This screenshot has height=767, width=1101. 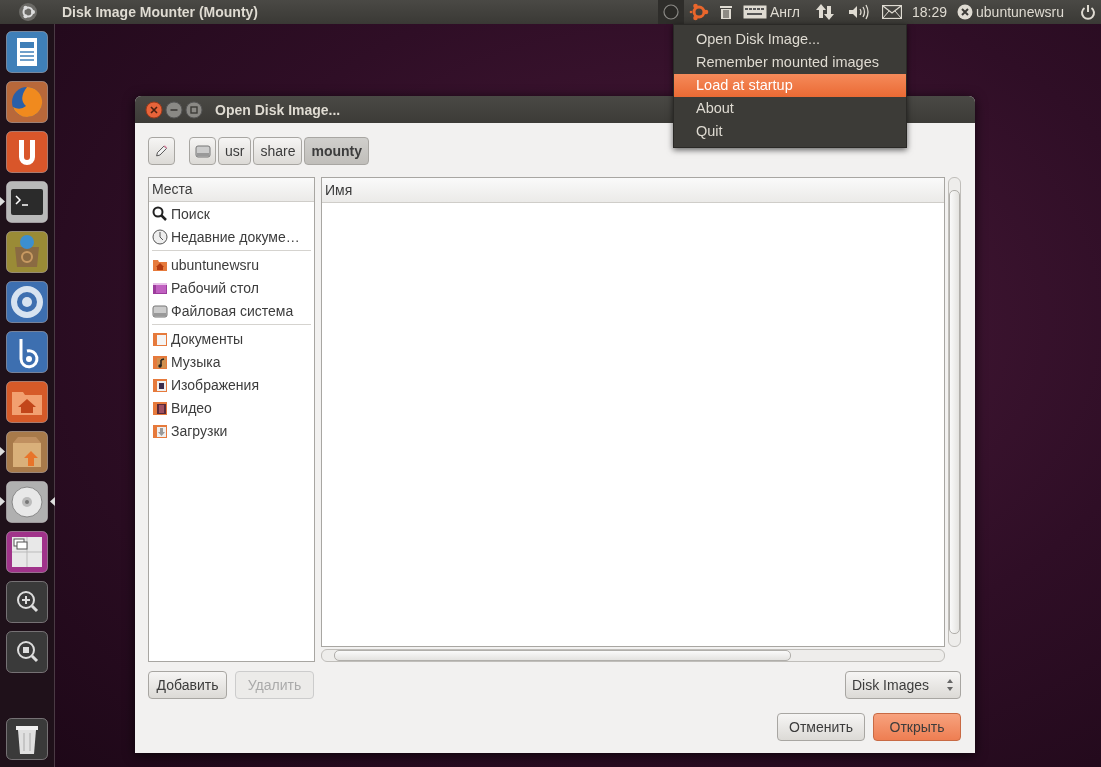 I want to click on globe-icon, so click(x=27, y=102).